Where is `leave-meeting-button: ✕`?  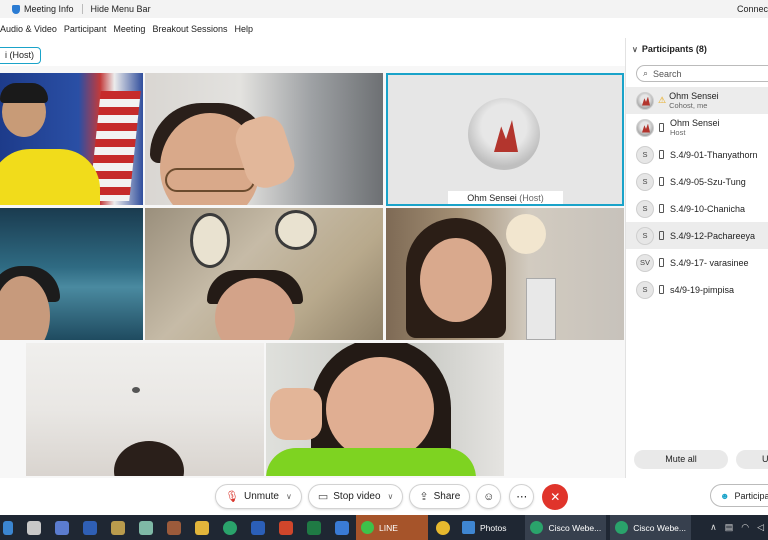
leave-meeting-button: ✕ is located at coordinates (555, 496).